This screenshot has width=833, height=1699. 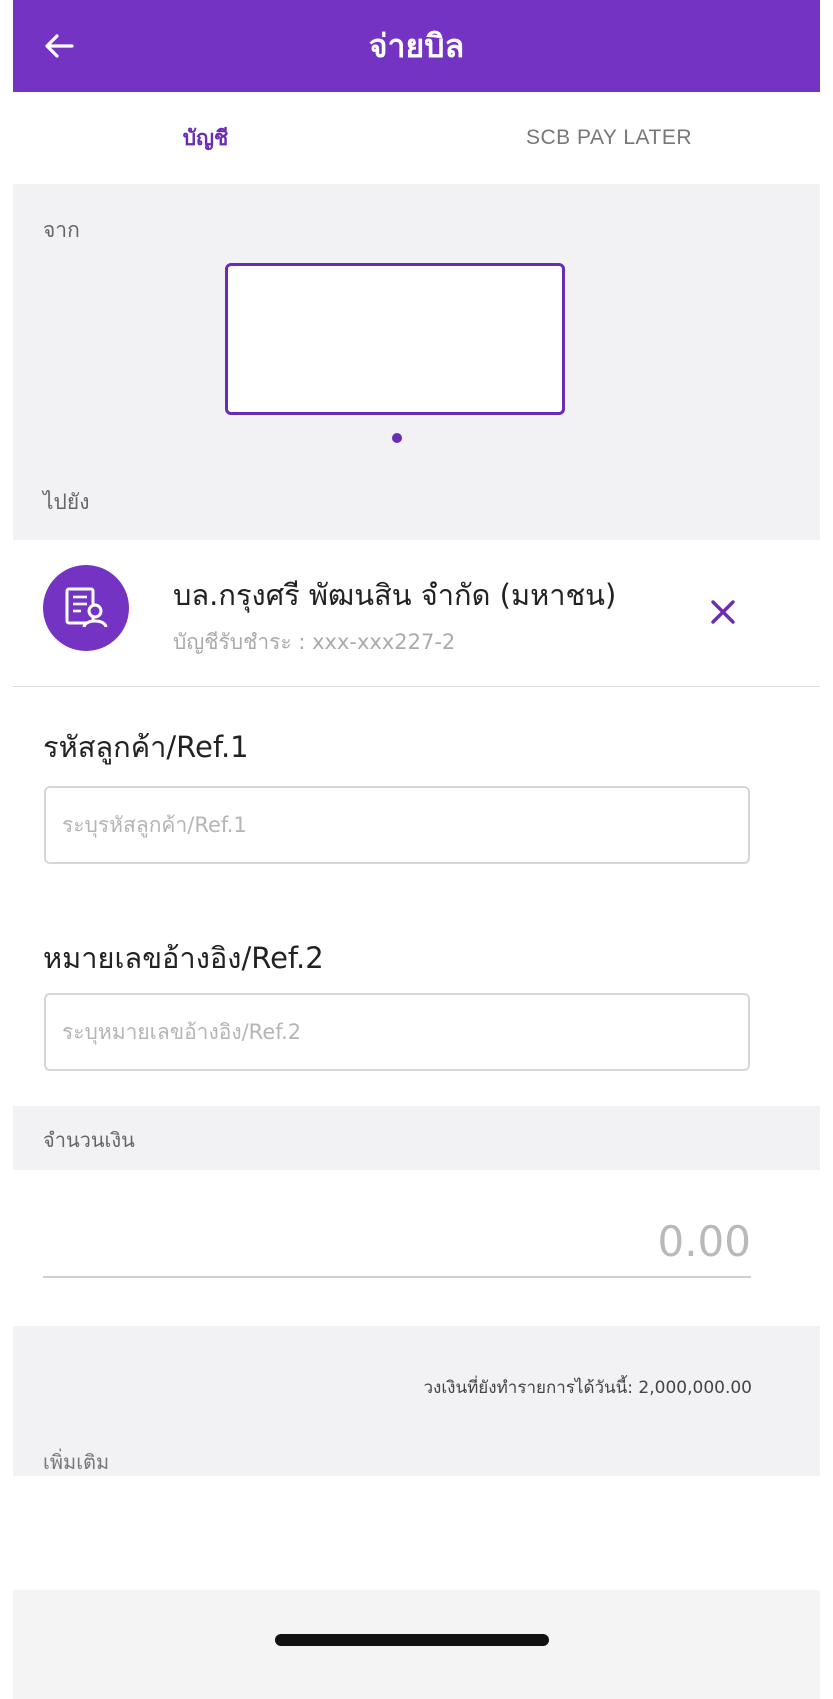 I want to click on bottom-safe-area, so click(x=416, y=1644).